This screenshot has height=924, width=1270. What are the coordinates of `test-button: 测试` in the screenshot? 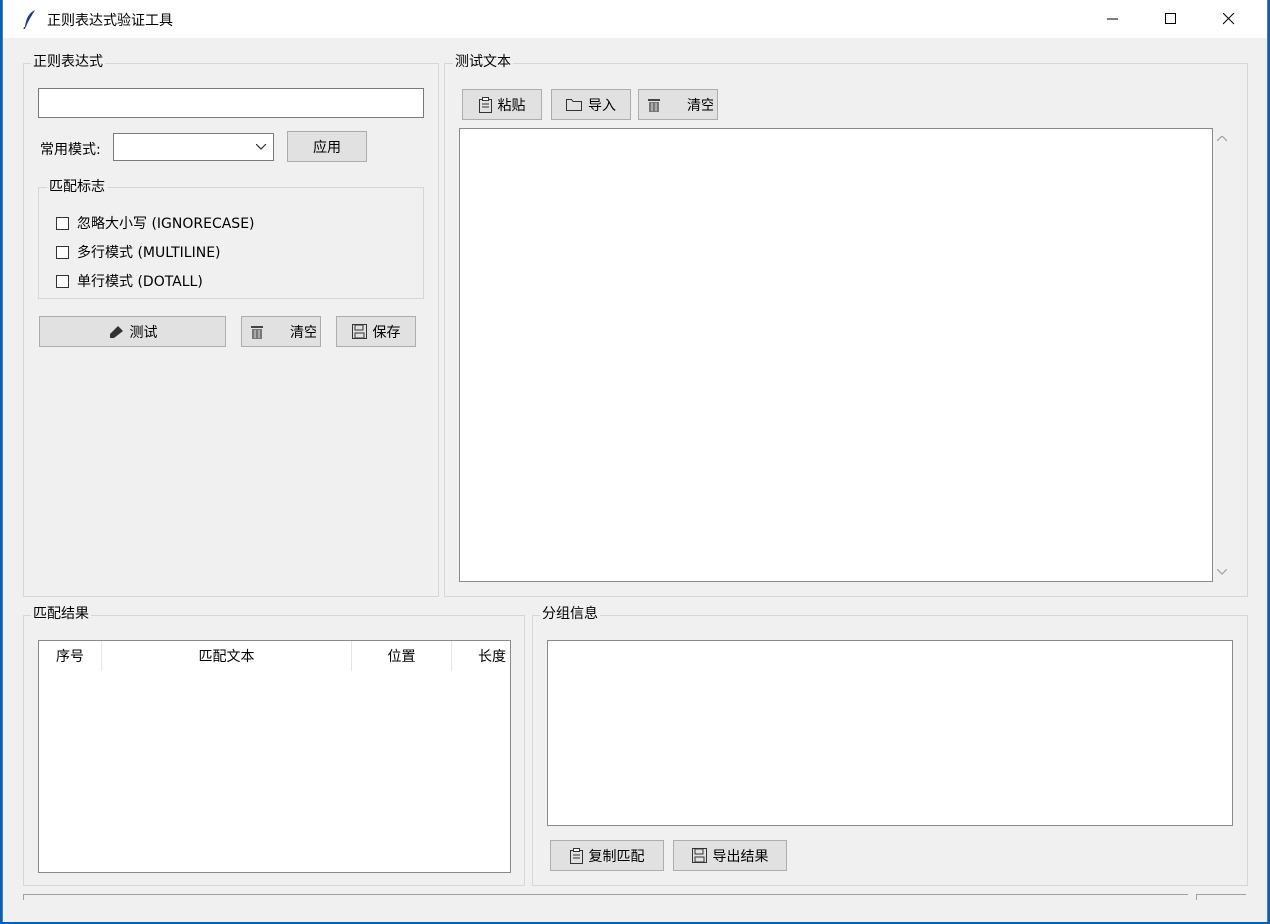 It's located at (132, 331).